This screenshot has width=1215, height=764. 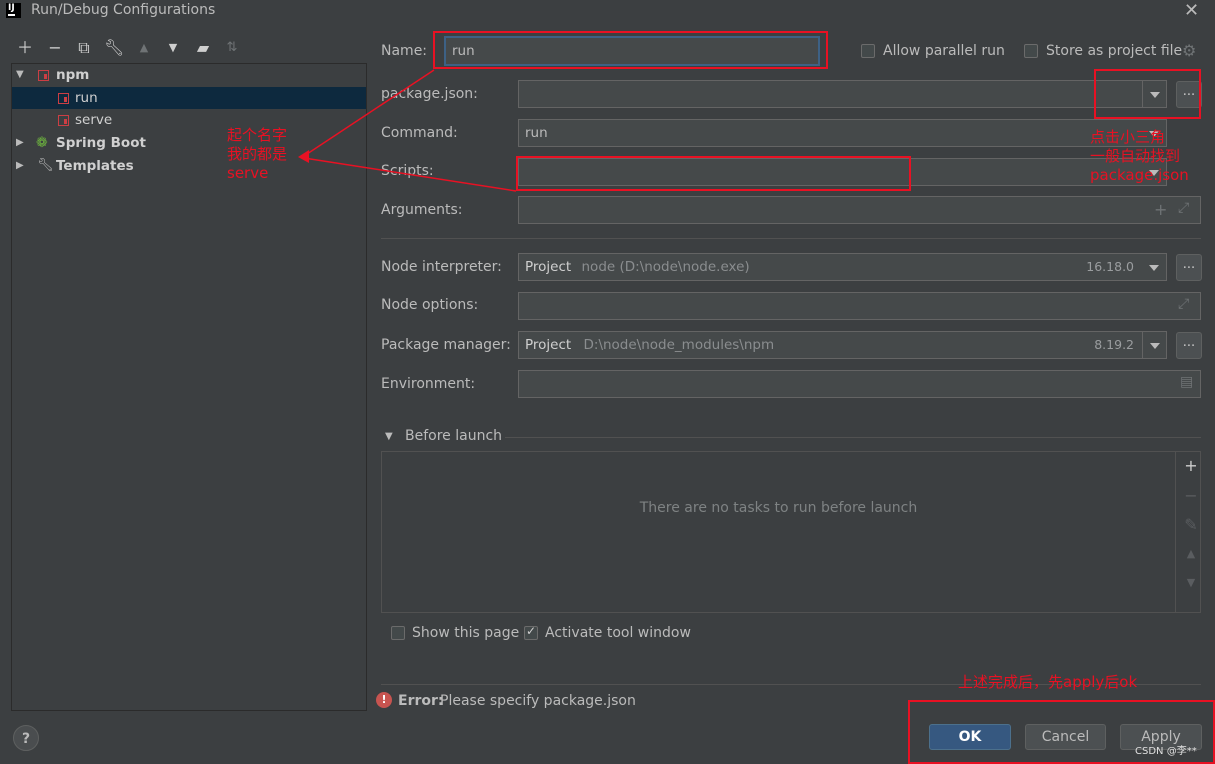 What do you see at coordinates (1139, 175) in the screenshot?
I see `annotation-line: package.json` at bounding box center [1139, 175].